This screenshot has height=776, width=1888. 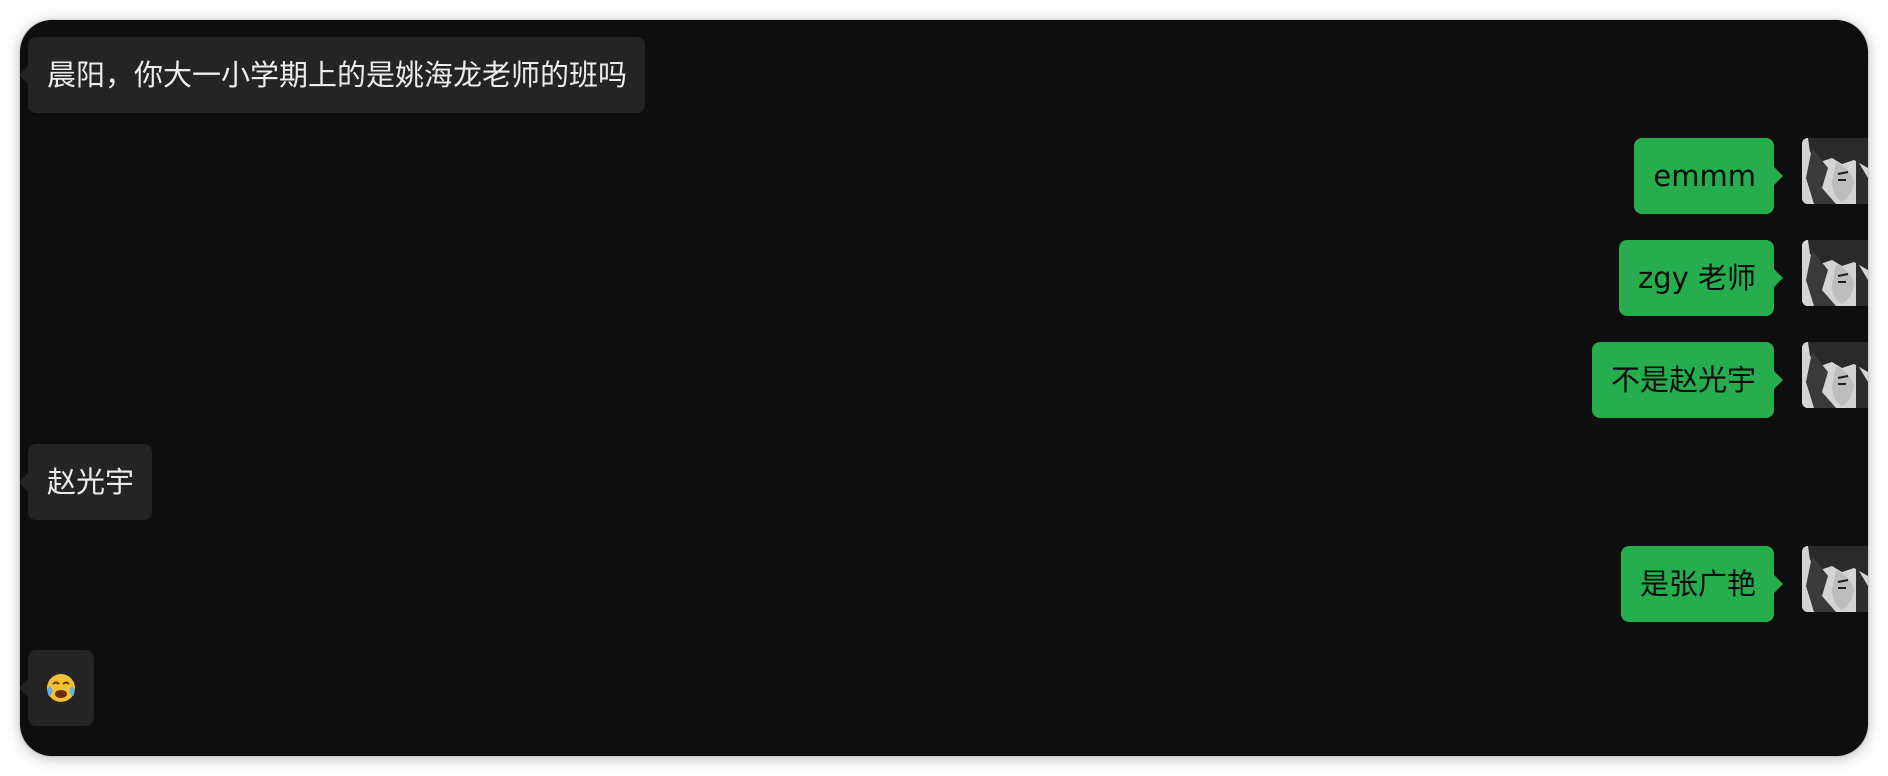 I want to click on incoming-message-bubble, so click(x=57, y=688).